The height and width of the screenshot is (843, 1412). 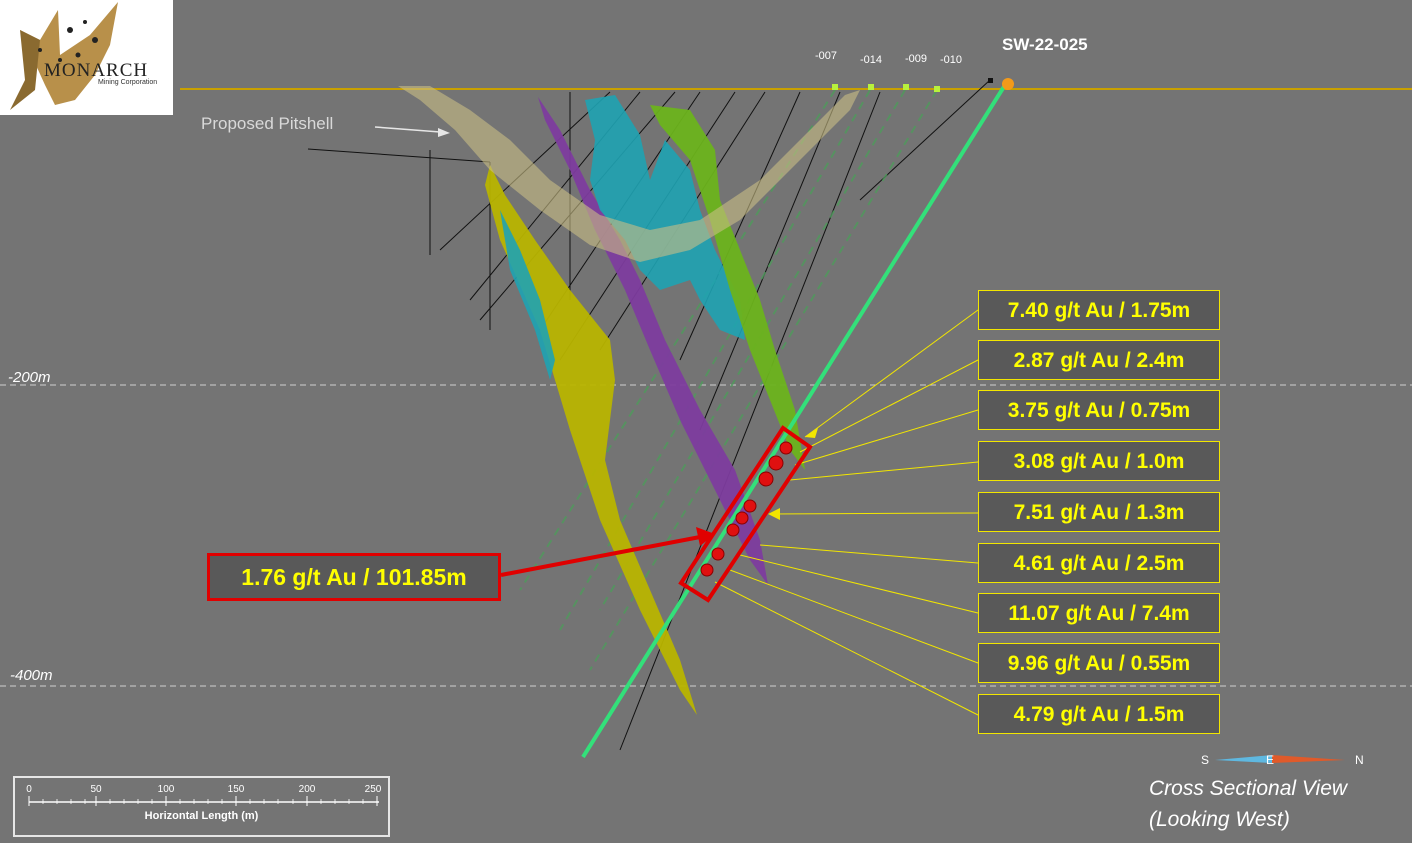 I want to click on hole-label-009: -009, so click(x=916, y=59).